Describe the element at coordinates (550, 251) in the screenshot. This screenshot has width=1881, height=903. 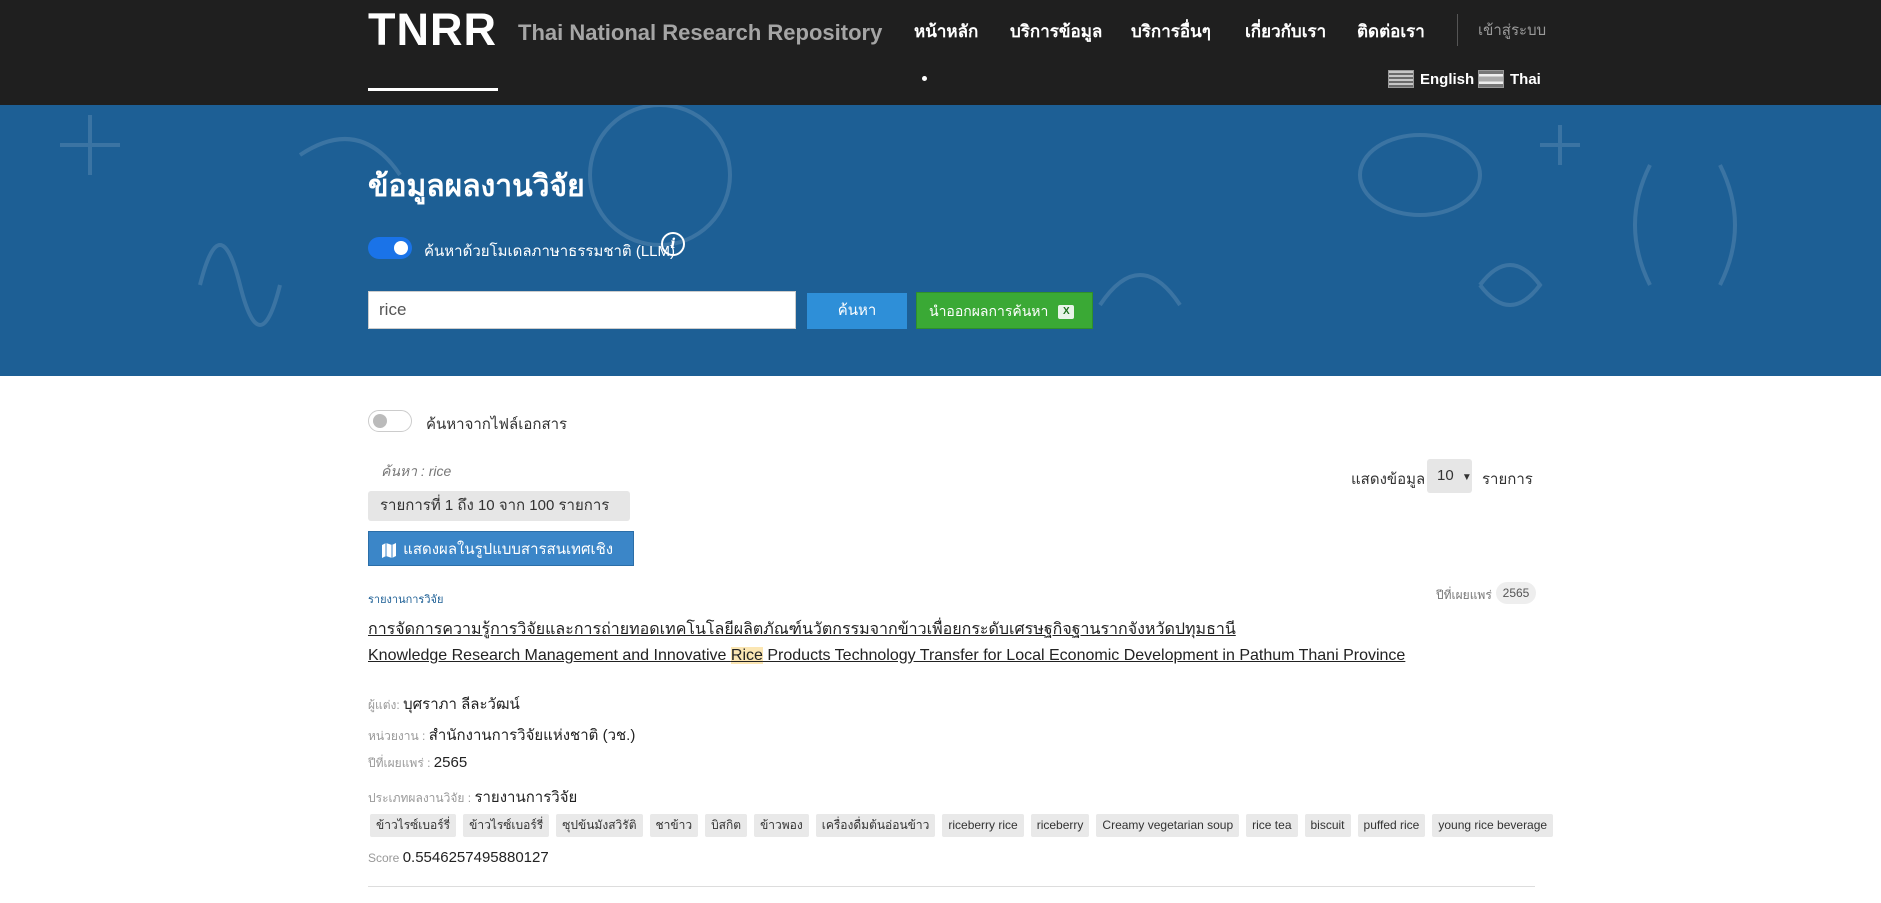
I see `llm-toggle-label: ค้นหาด้วยโมเดลภาษาธรรมชาติ (LLM)` at that location.